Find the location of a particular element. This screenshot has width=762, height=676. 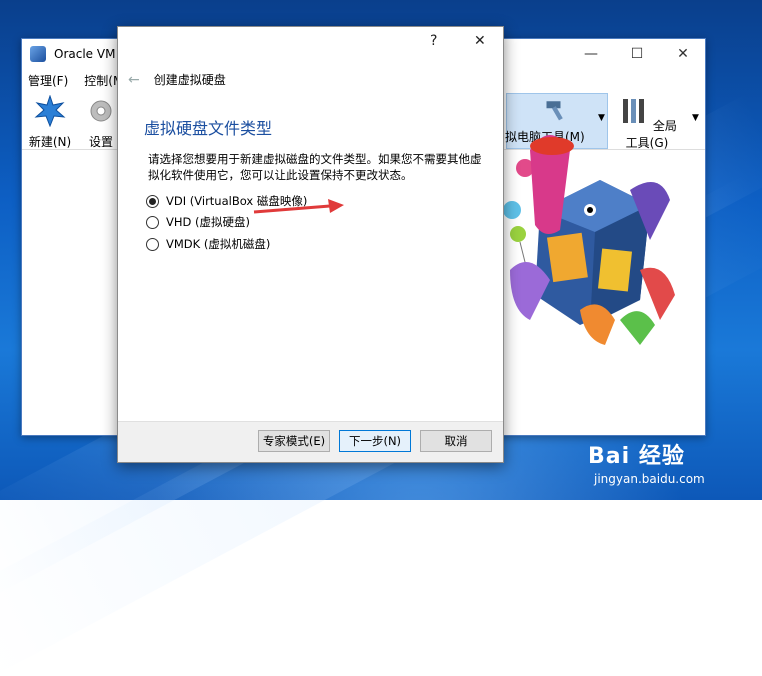

watermark-url: jingyan.baidu.com is located at coordinates (649, 479).